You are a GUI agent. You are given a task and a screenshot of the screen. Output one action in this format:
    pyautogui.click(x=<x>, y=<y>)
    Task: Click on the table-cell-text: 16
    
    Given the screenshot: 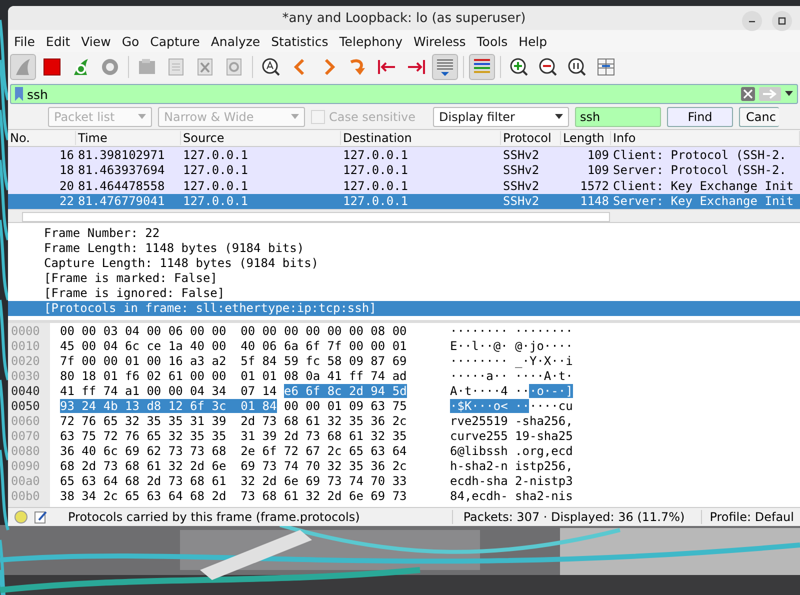 What is the action you would take?
    pyautogui.click(x=66, y=155)
    